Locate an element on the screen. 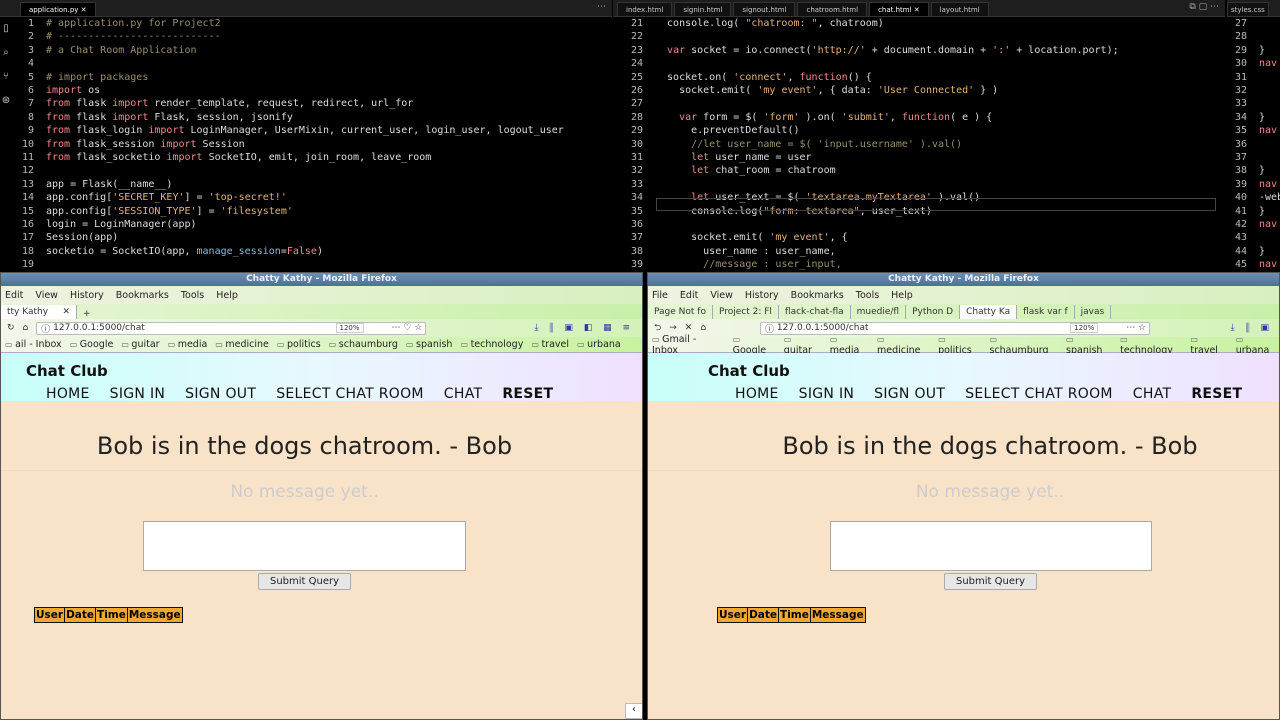 The width and height of the screenshot is (1280, 720). bookmark-media: media is located at coordinates (188, 344).